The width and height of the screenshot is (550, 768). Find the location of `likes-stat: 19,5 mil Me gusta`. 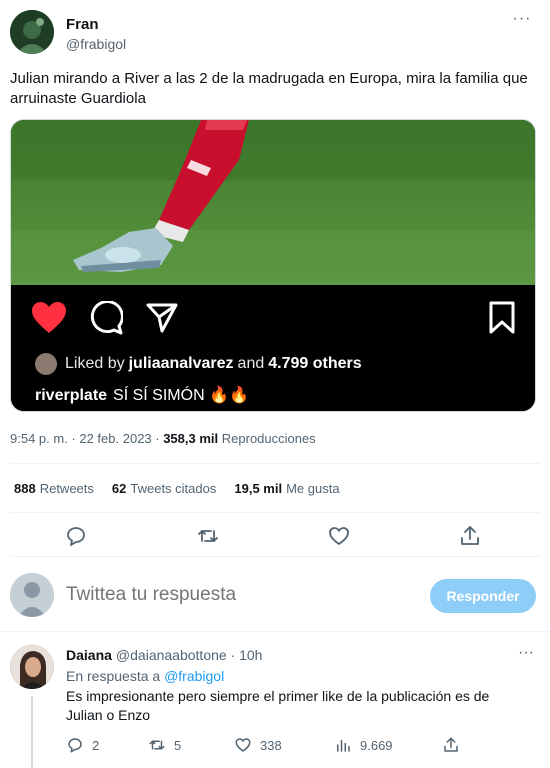

likes-stat: 19,5 mil Me gusta is located at coordinates (286, 488).